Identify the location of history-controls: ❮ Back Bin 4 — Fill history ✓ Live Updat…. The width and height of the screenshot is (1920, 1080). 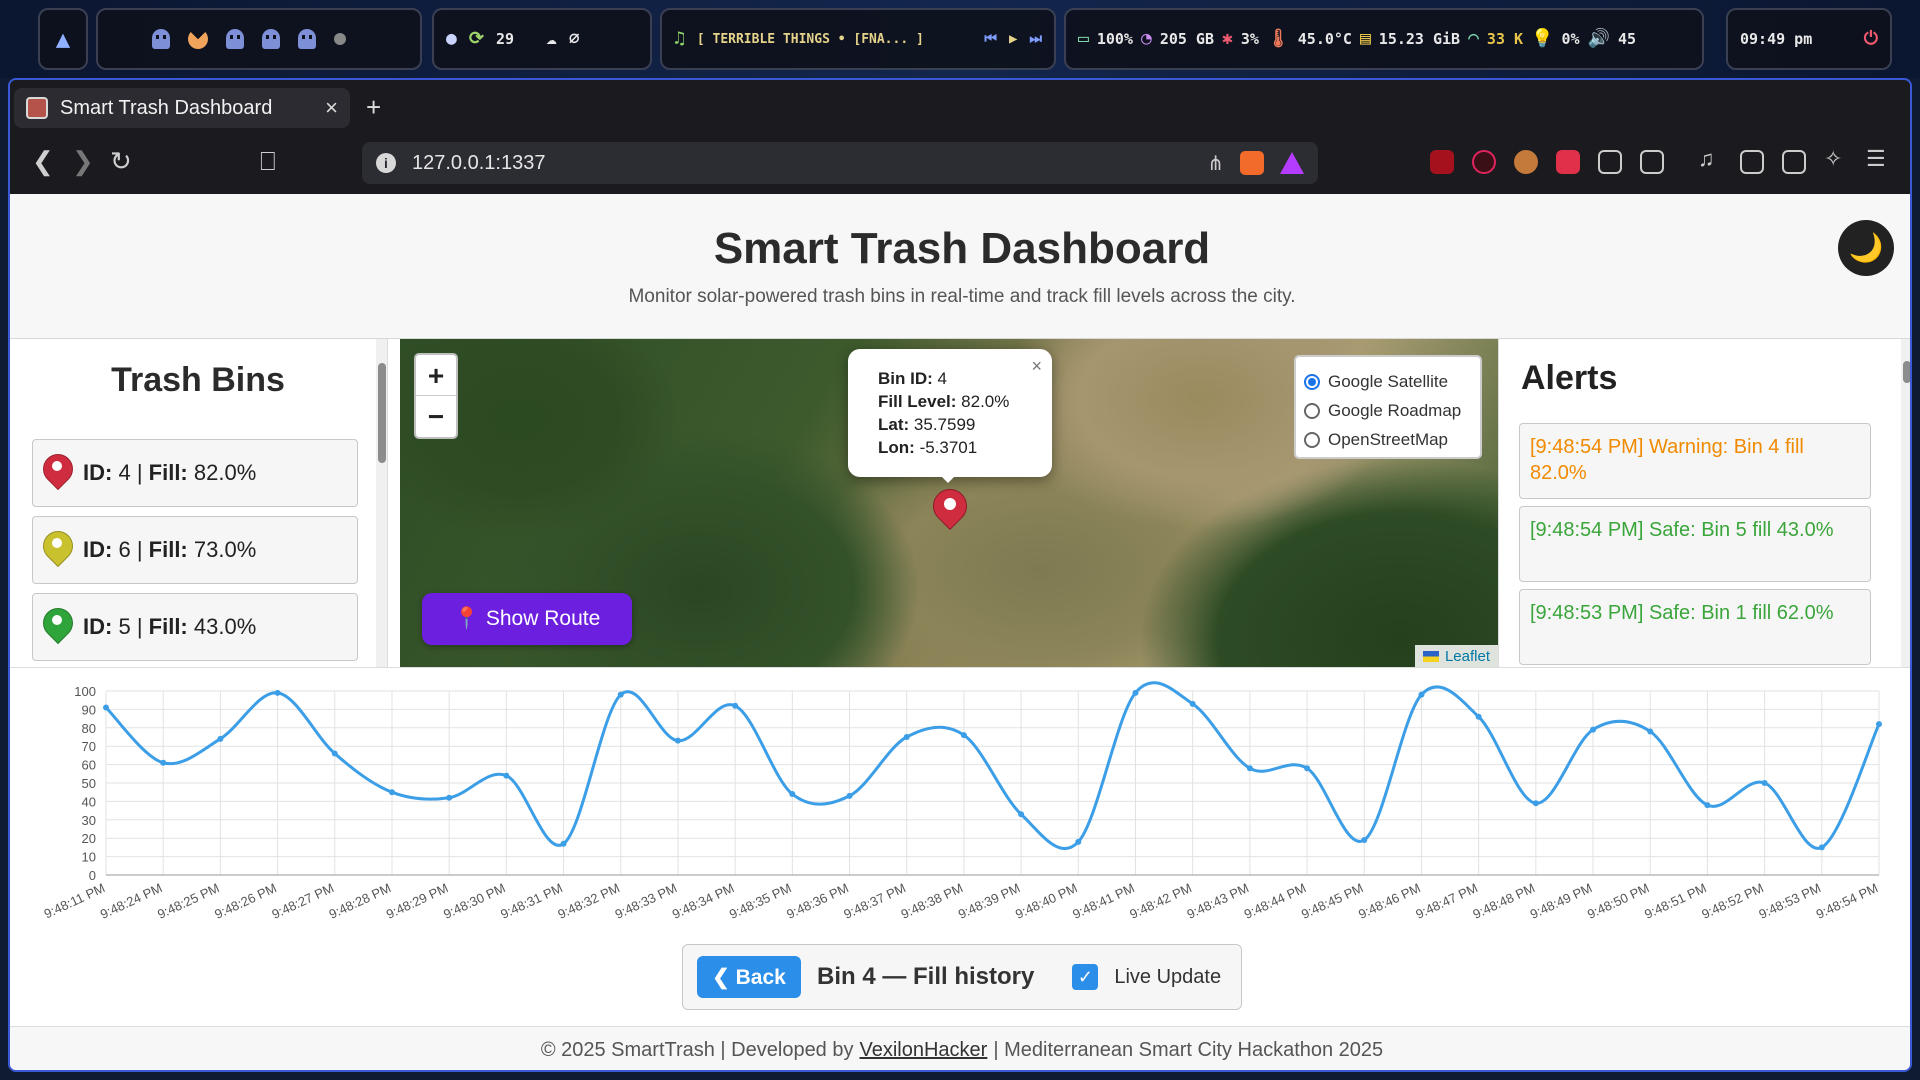
(962, 977).